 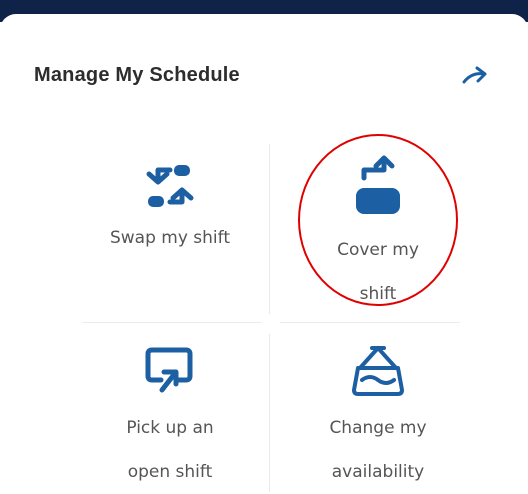 I want to click on grid-divider-horizontal-left, so click(x=172, y=322).